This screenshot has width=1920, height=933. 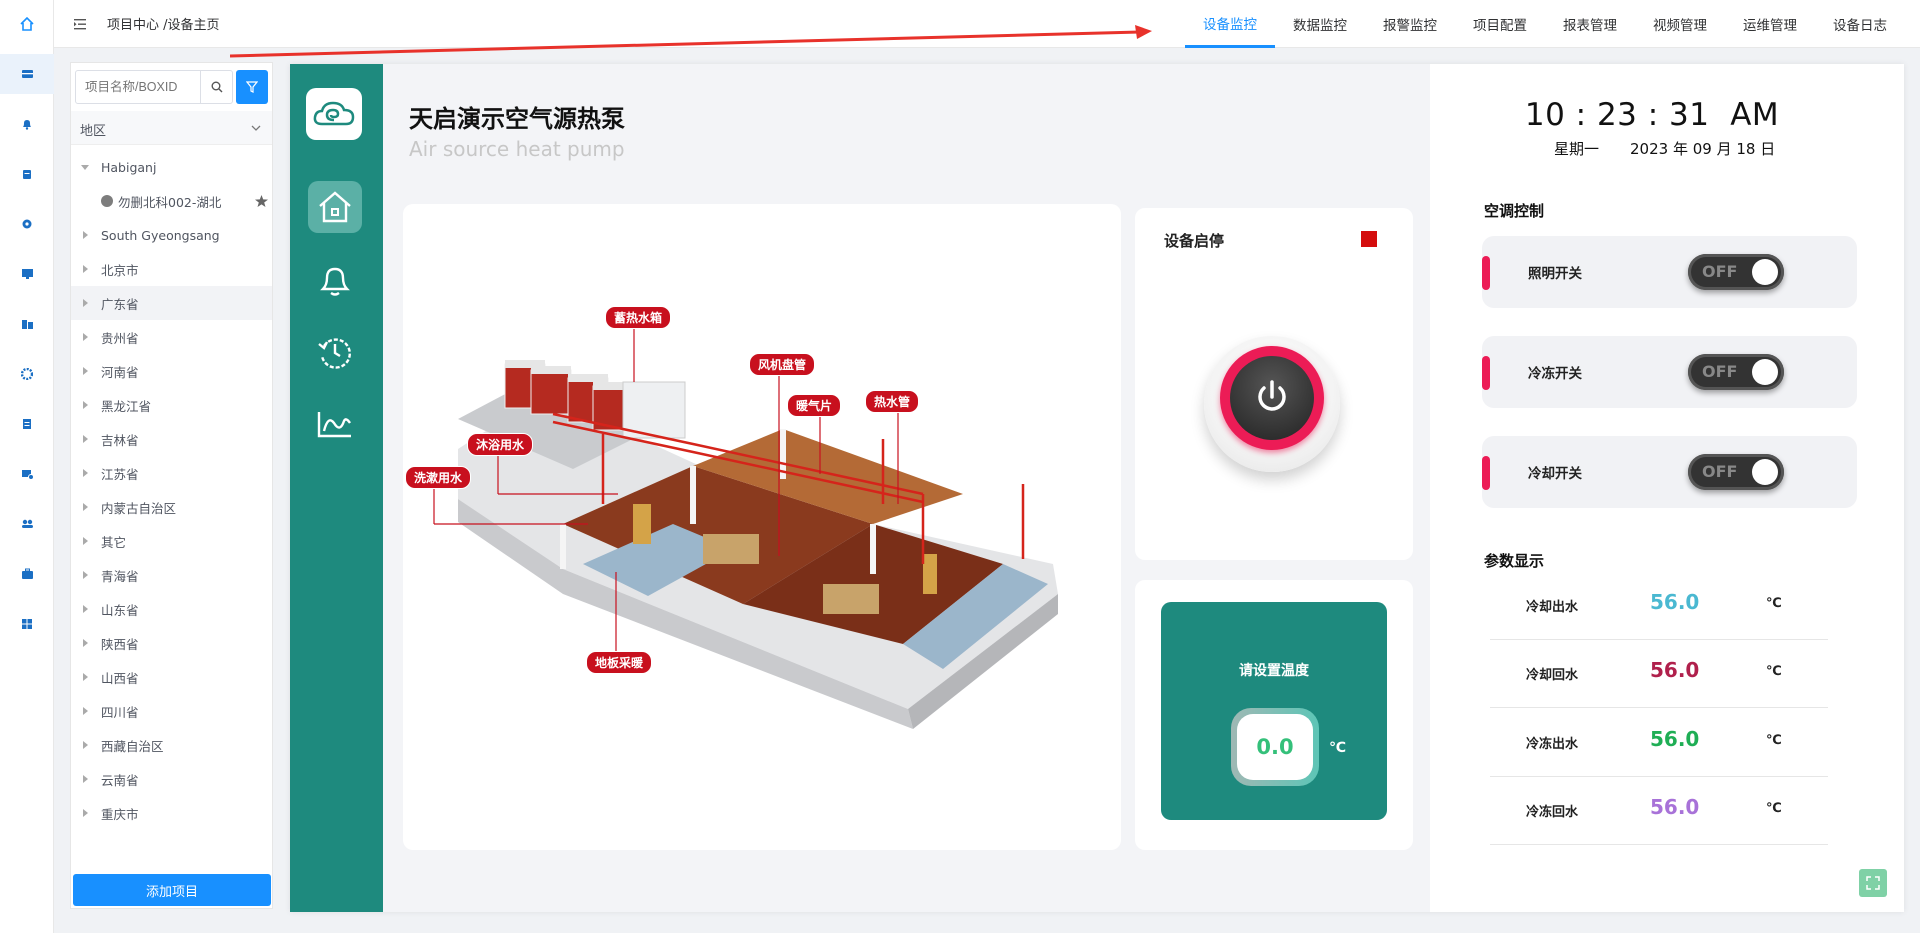 I want to click on tree-node-label: 黑龙江省, so click(x=126, y=406).